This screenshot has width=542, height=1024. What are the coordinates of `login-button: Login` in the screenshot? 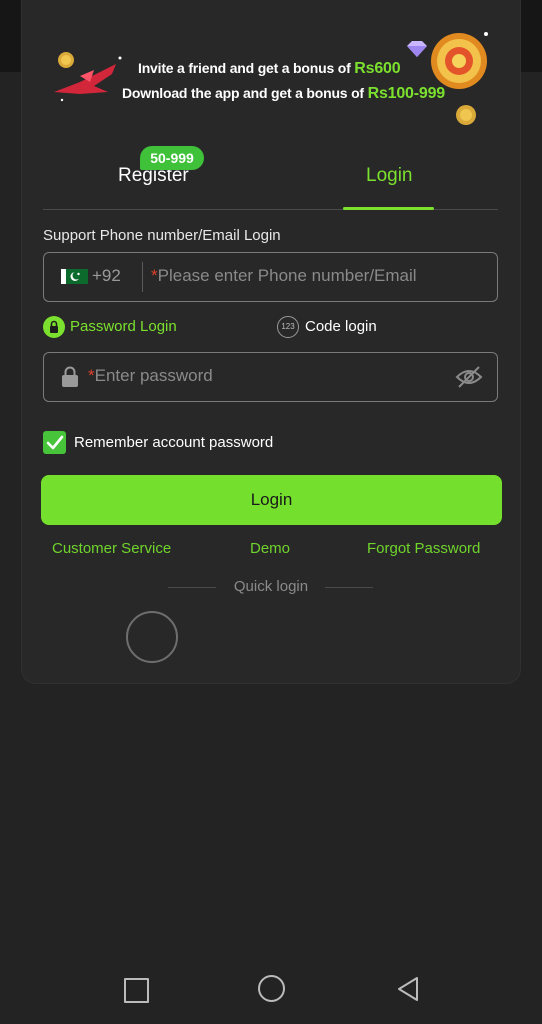 It's located at (271, 500).